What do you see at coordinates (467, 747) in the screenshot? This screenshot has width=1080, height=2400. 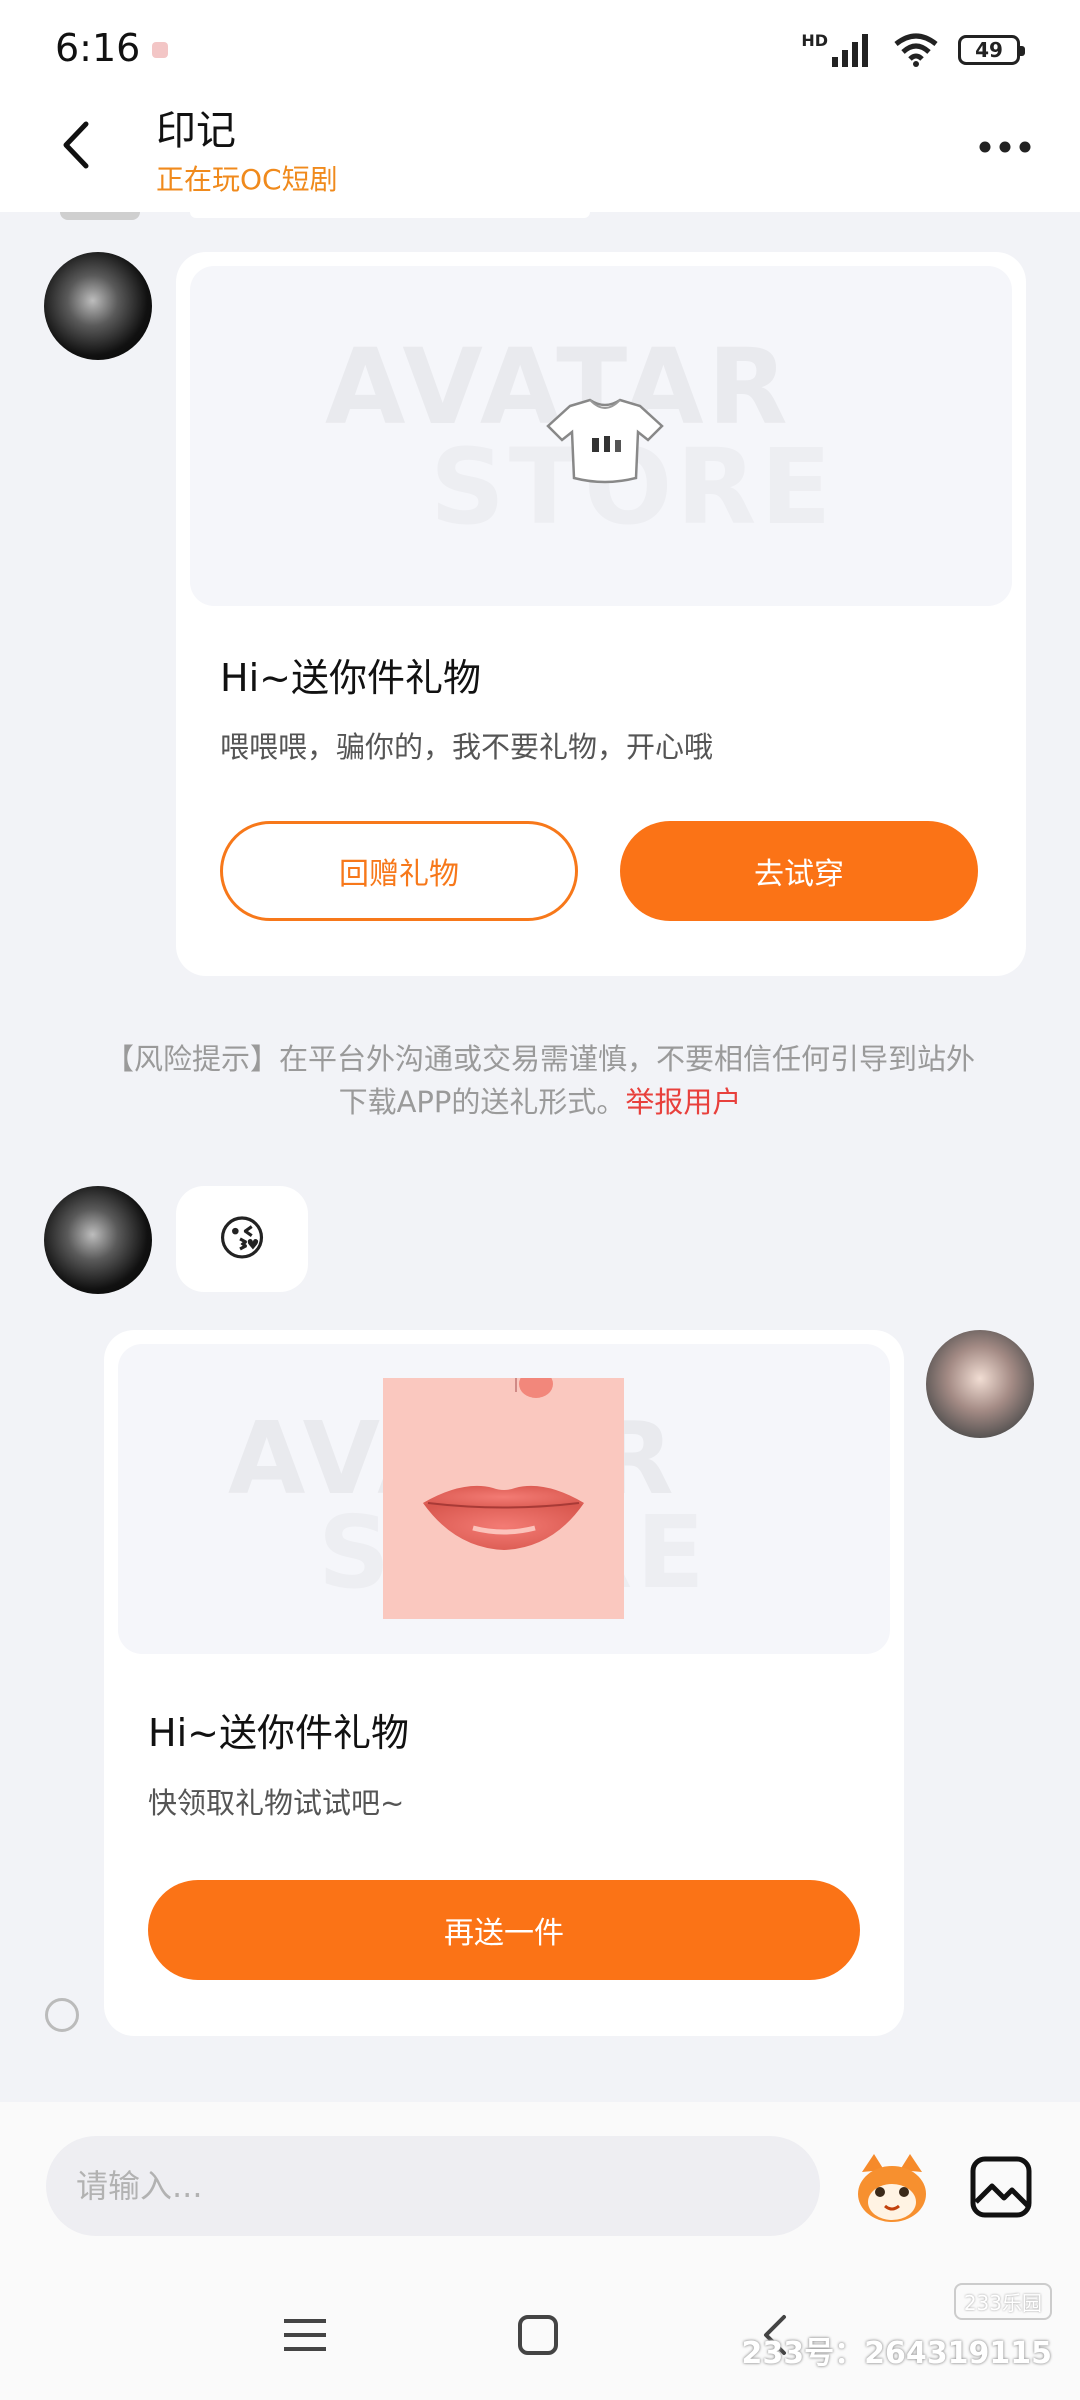 I see `gift-message: 喂喂喂，骗你的，我不要礼物，开心哦` at bounding box center [467, 747].